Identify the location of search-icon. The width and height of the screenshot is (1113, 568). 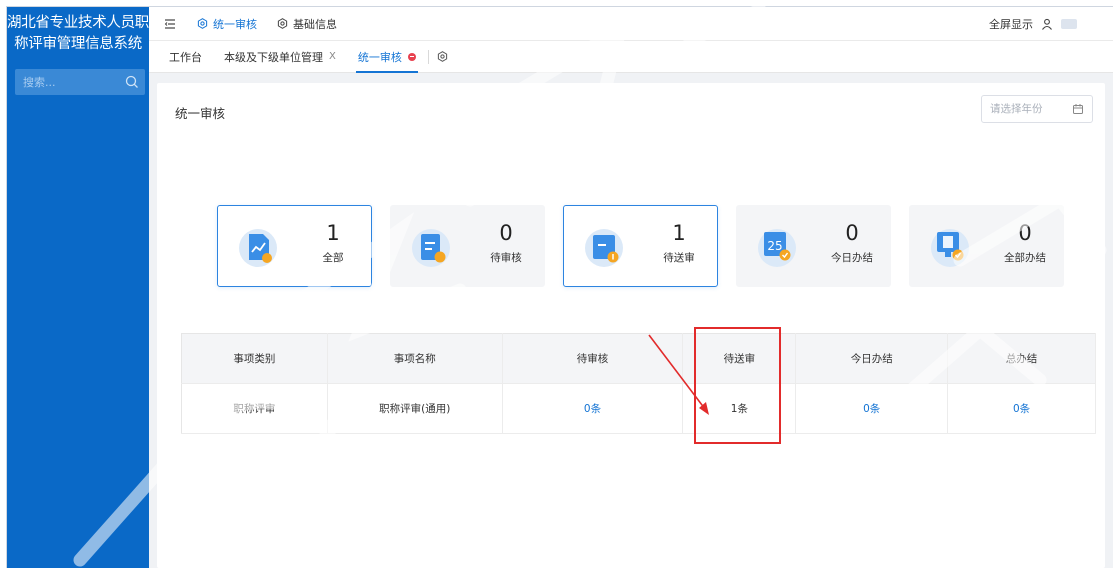
(132, 82).